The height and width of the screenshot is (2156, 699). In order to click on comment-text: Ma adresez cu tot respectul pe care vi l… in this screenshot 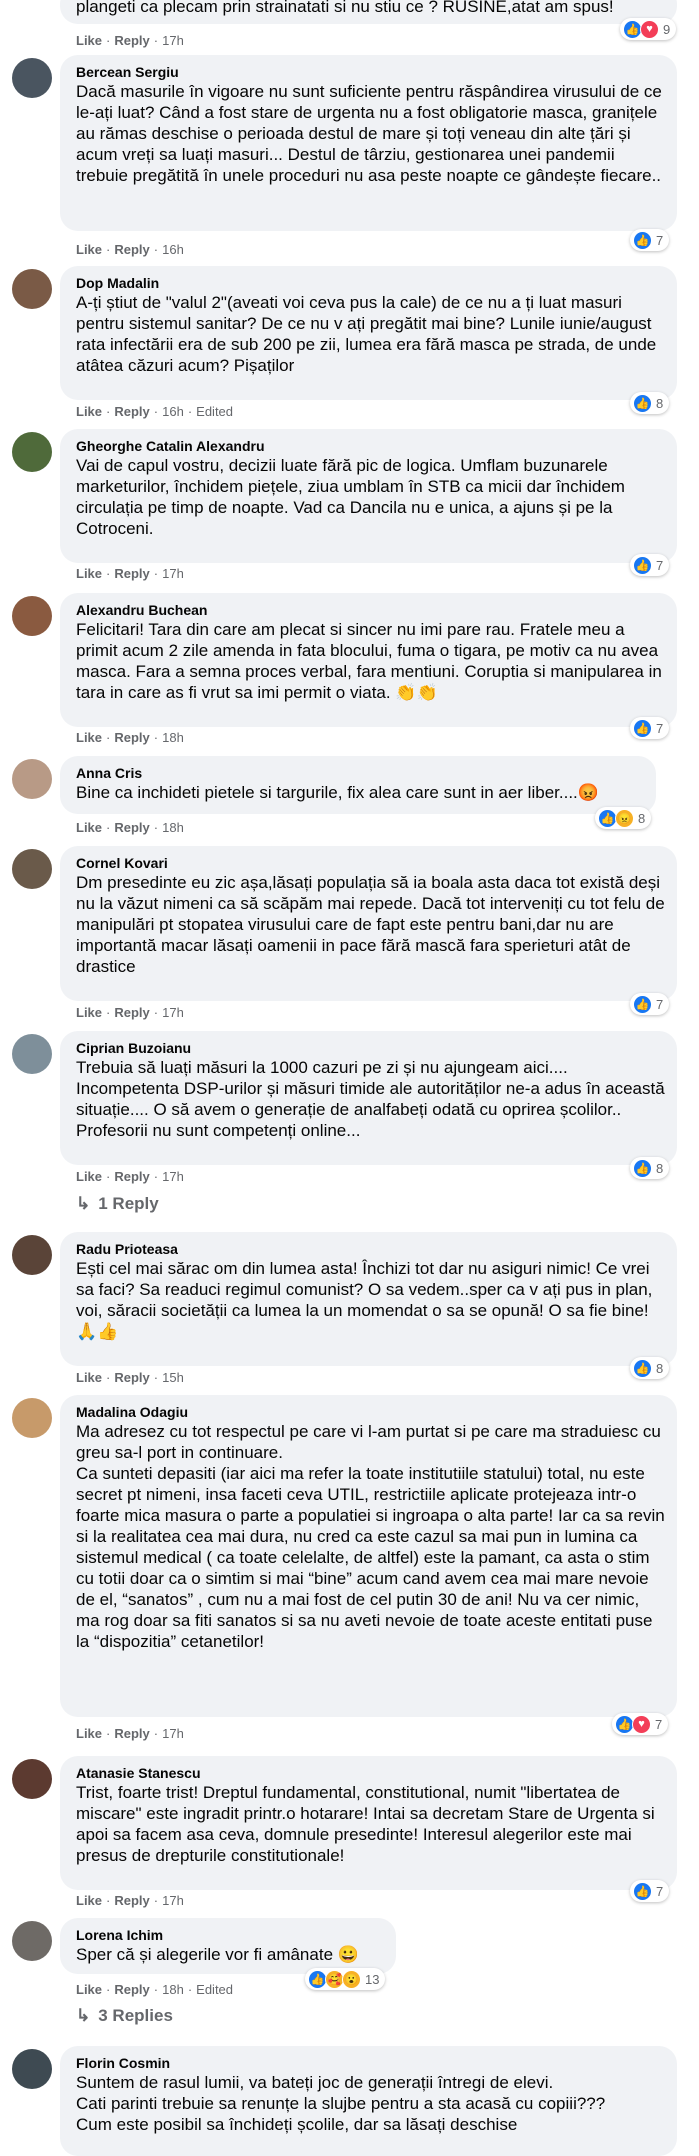, I will do `click(370, 1536)`.